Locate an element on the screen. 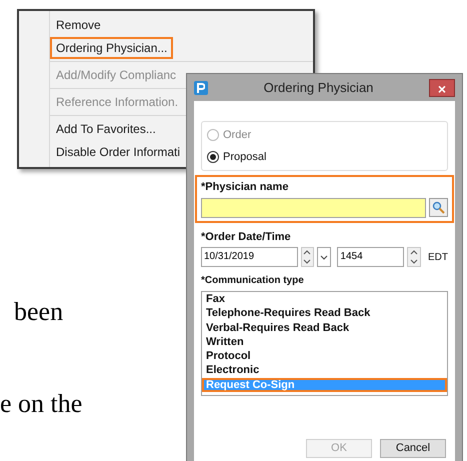 The image size is (467, 461). date-field: 10/31/2019 is located at coordinates (249, 257).